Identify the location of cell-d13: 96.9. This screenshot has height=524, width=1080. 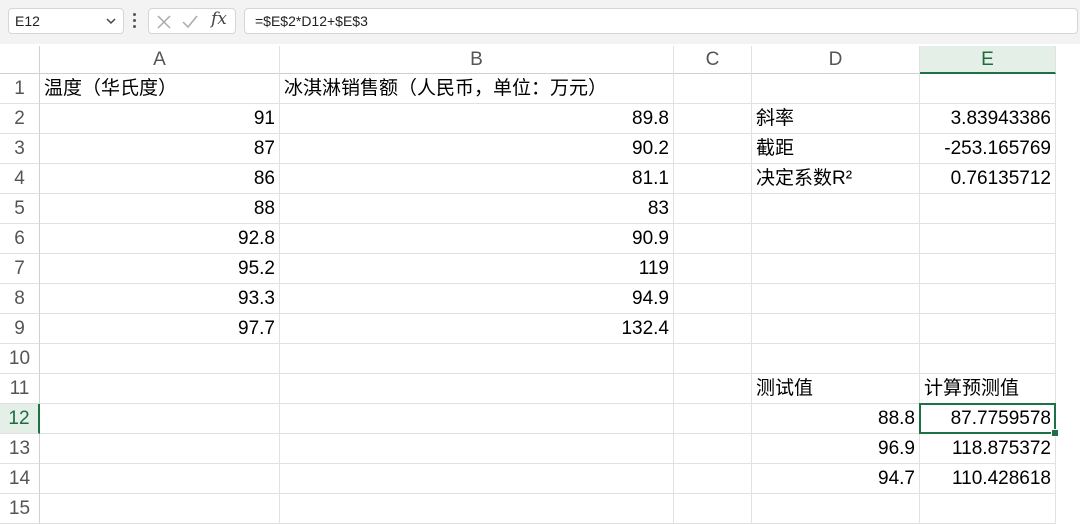
(836, 449).